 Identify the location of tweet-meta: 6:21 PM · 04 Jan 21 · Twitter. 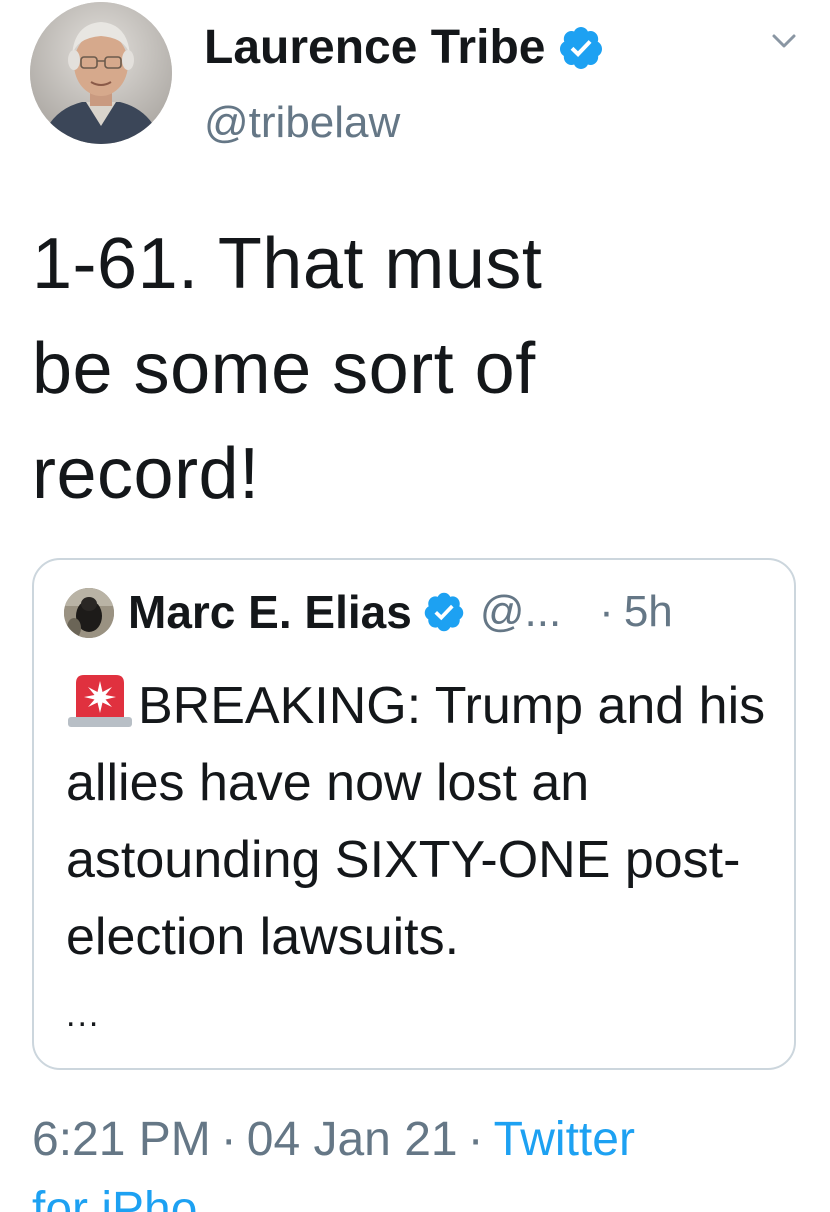
(333, 1140).